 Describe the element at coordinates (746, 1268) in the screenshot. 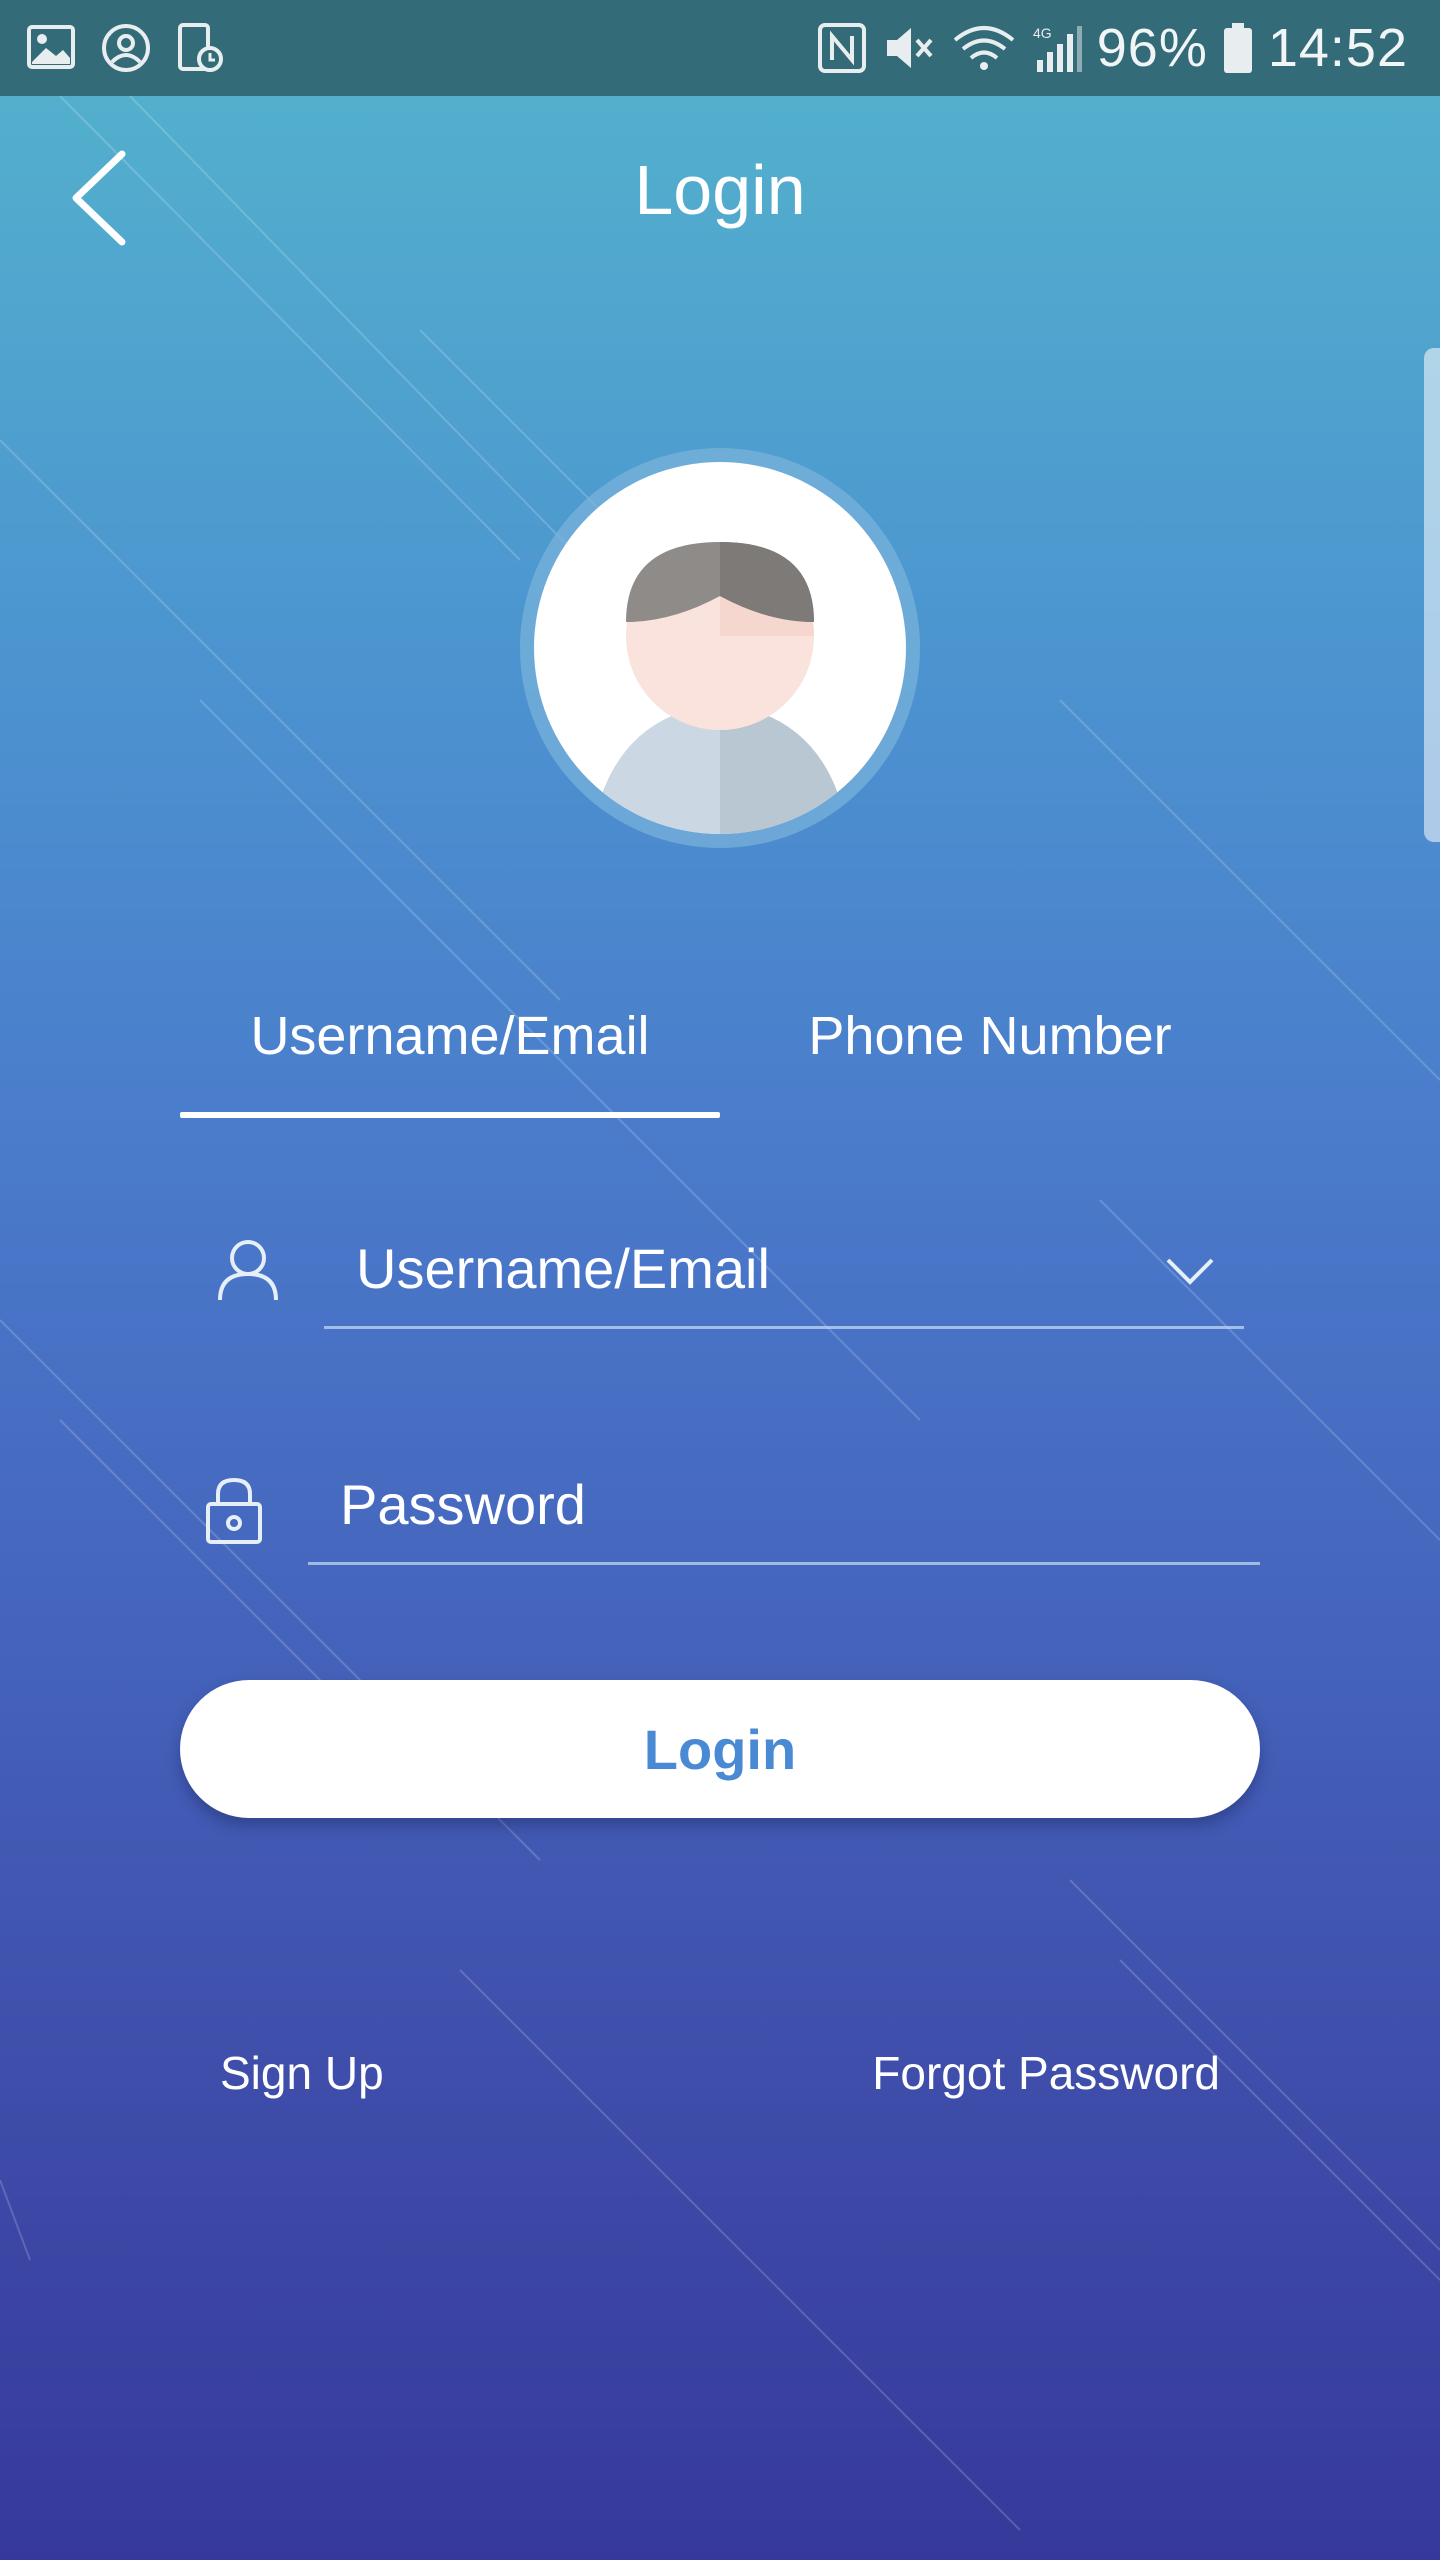

I see `username-email-input` at that location.